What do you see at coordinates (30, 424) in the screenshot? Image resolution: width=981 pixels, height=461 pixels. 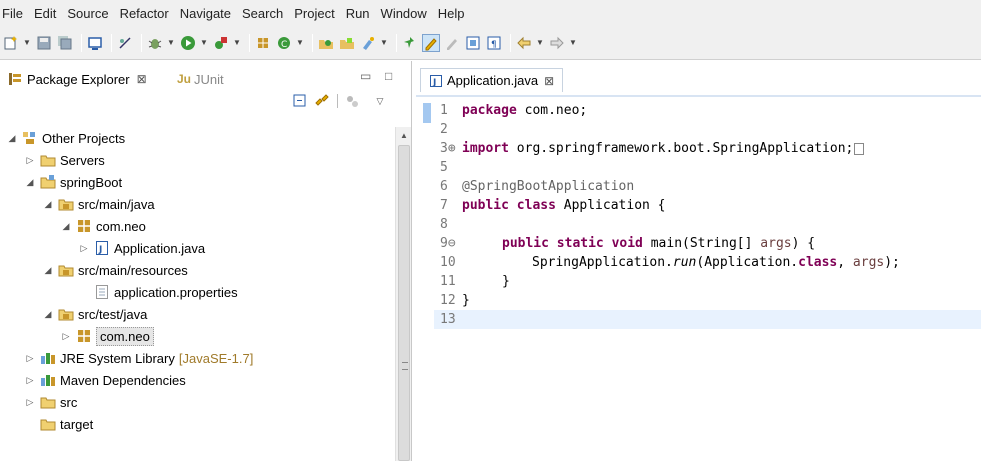 I see `collapse-arrow-icon` at bounding box center [30, 424].